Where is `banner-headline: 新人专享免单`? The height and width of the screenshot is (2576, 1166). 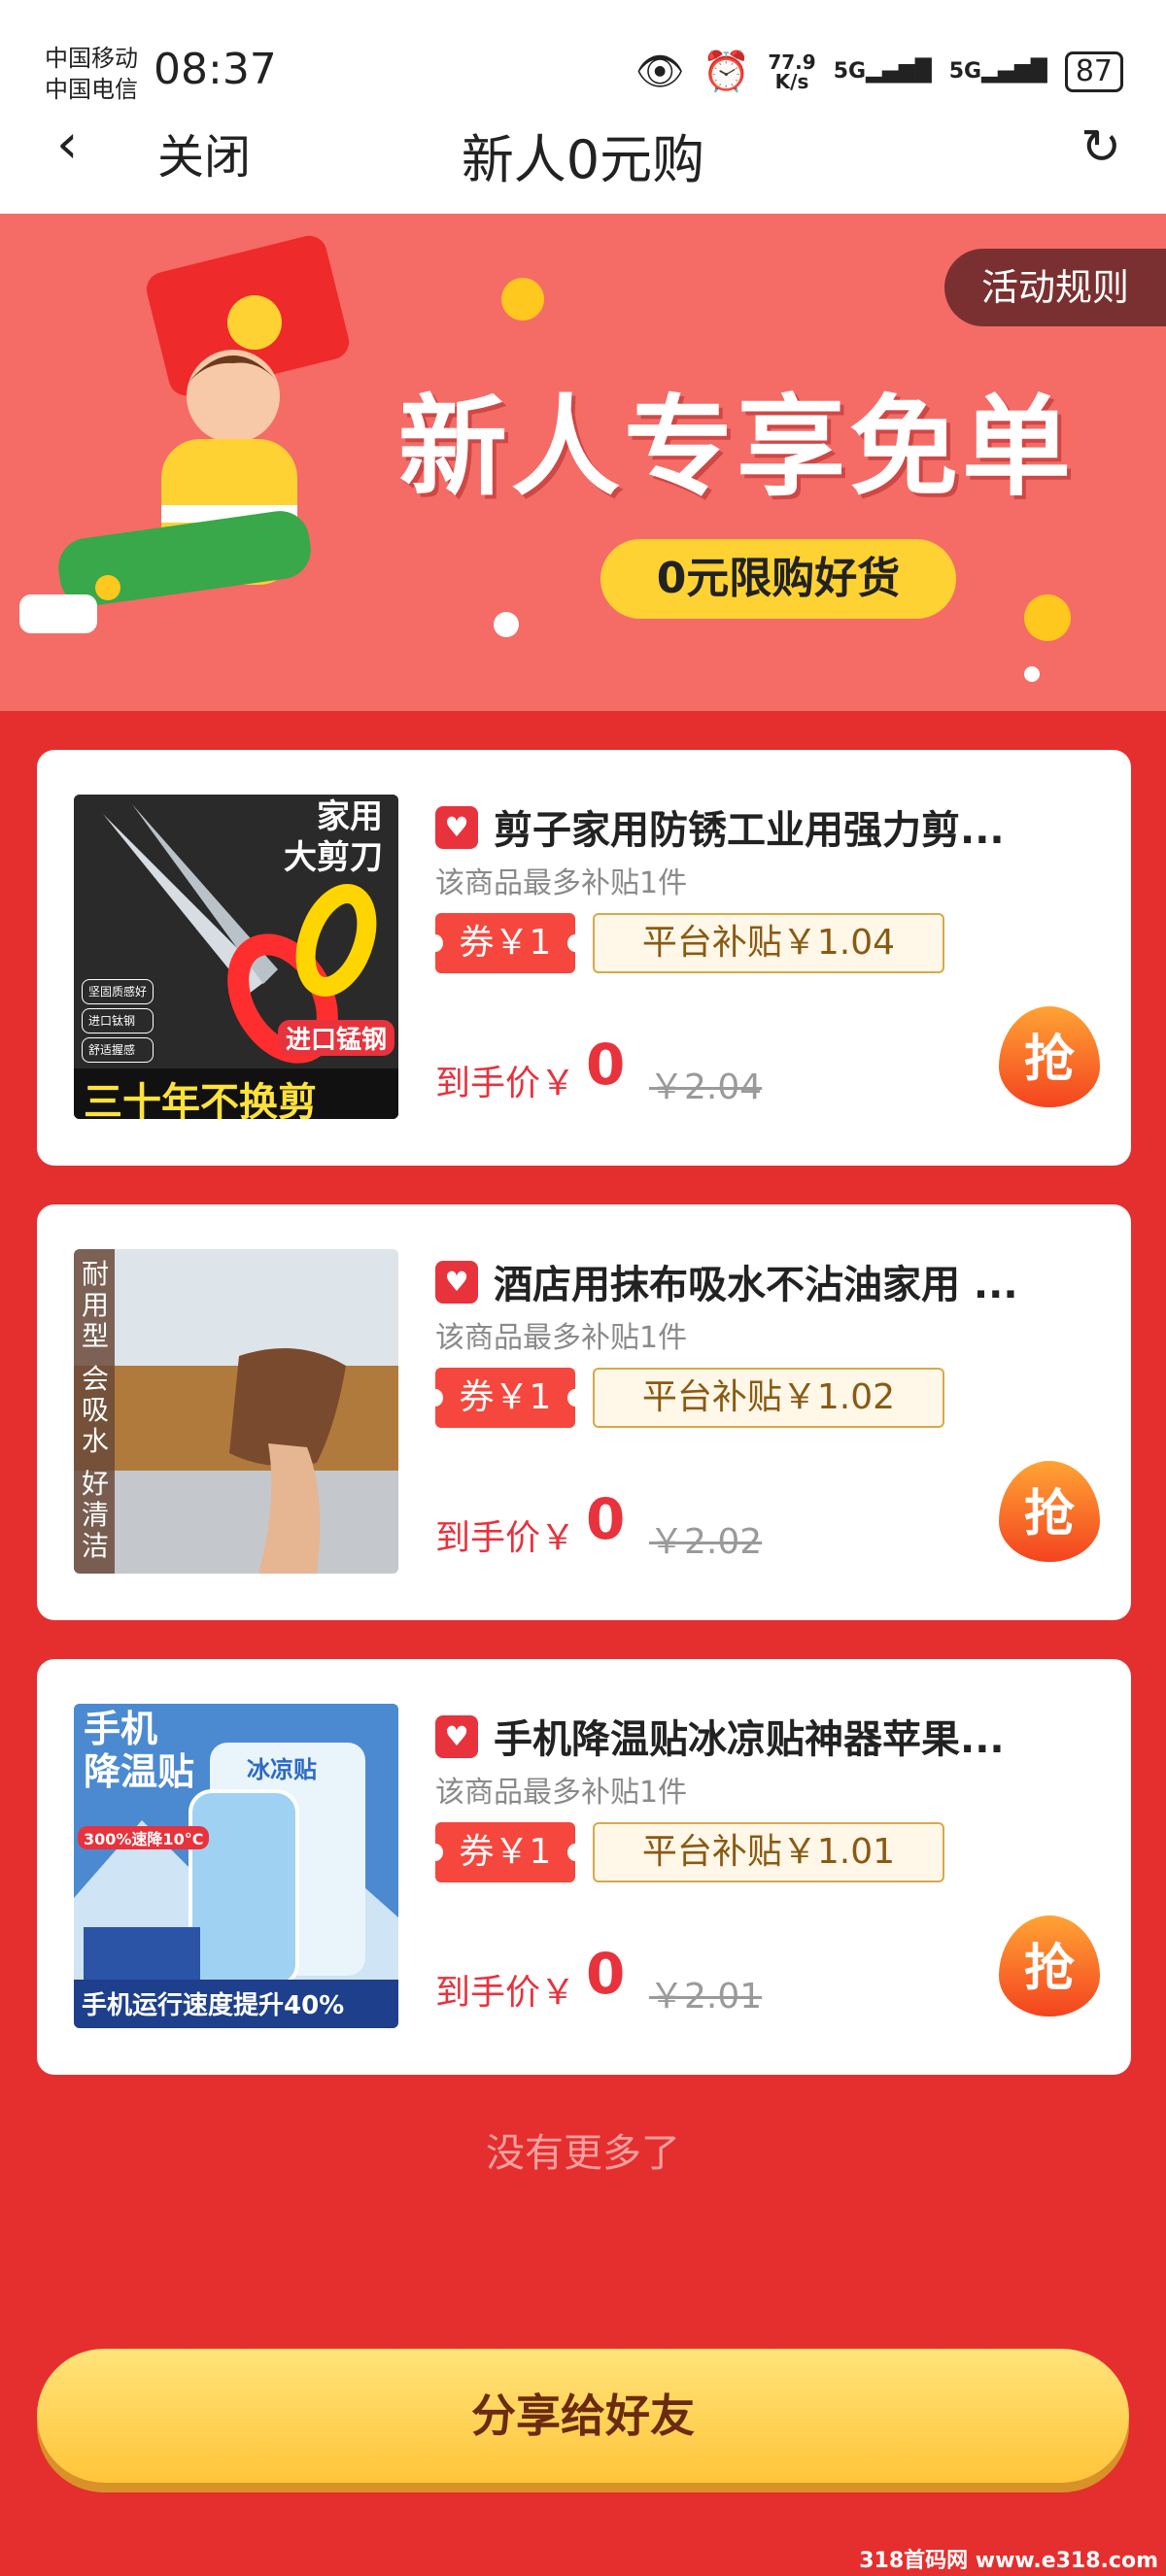
banner-headline: 新人专享免单 is located at coordinates (736, 448).